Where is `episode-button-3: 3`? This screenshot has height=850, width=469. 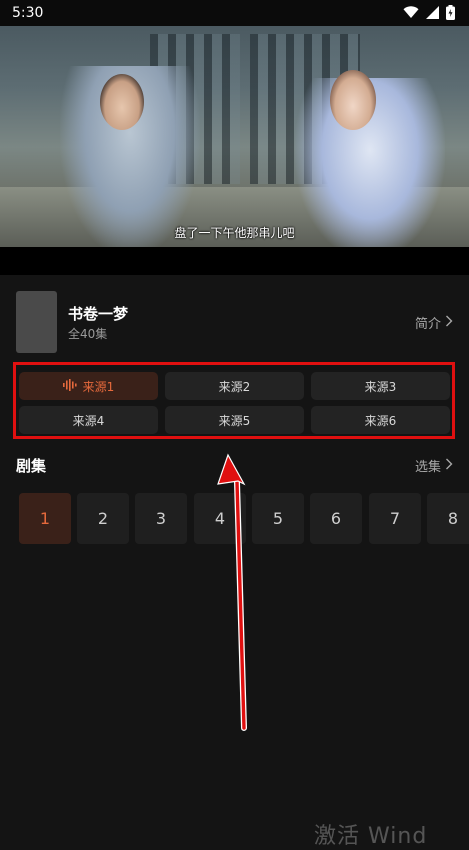 episode-button-3: 3 is located at coordinates (161, 518).